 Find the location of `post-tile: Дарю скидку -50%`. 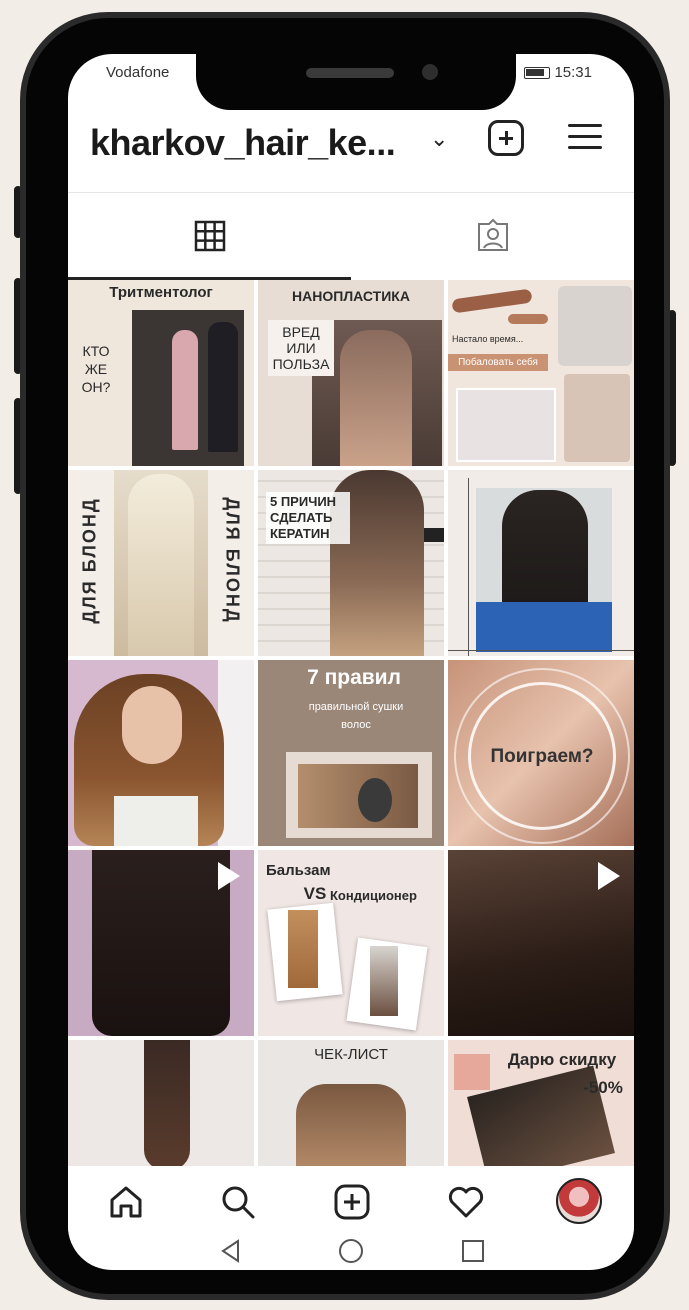

post-tile: Дарю скидку -50% is located at coordinates (541, 1103).